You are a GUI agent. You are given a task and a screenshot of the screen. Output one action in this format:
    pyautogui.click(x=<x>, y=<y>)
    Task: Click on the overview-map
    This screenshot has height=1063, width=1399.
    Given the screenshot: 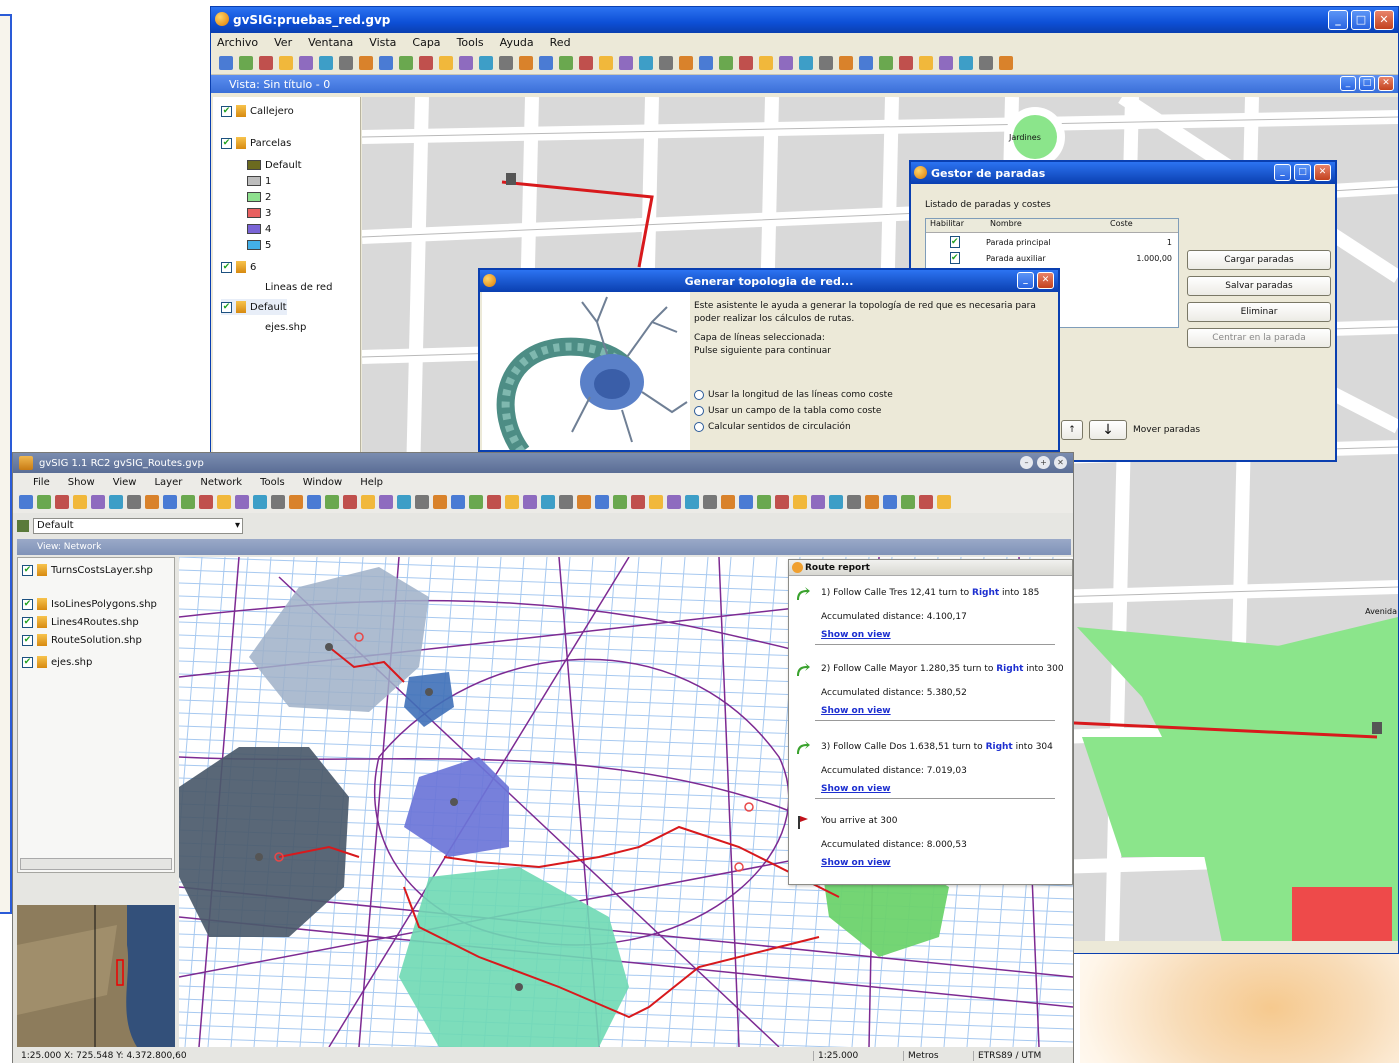 What is the action you would take?
    pyautogui.click(x=96, y=976)
    